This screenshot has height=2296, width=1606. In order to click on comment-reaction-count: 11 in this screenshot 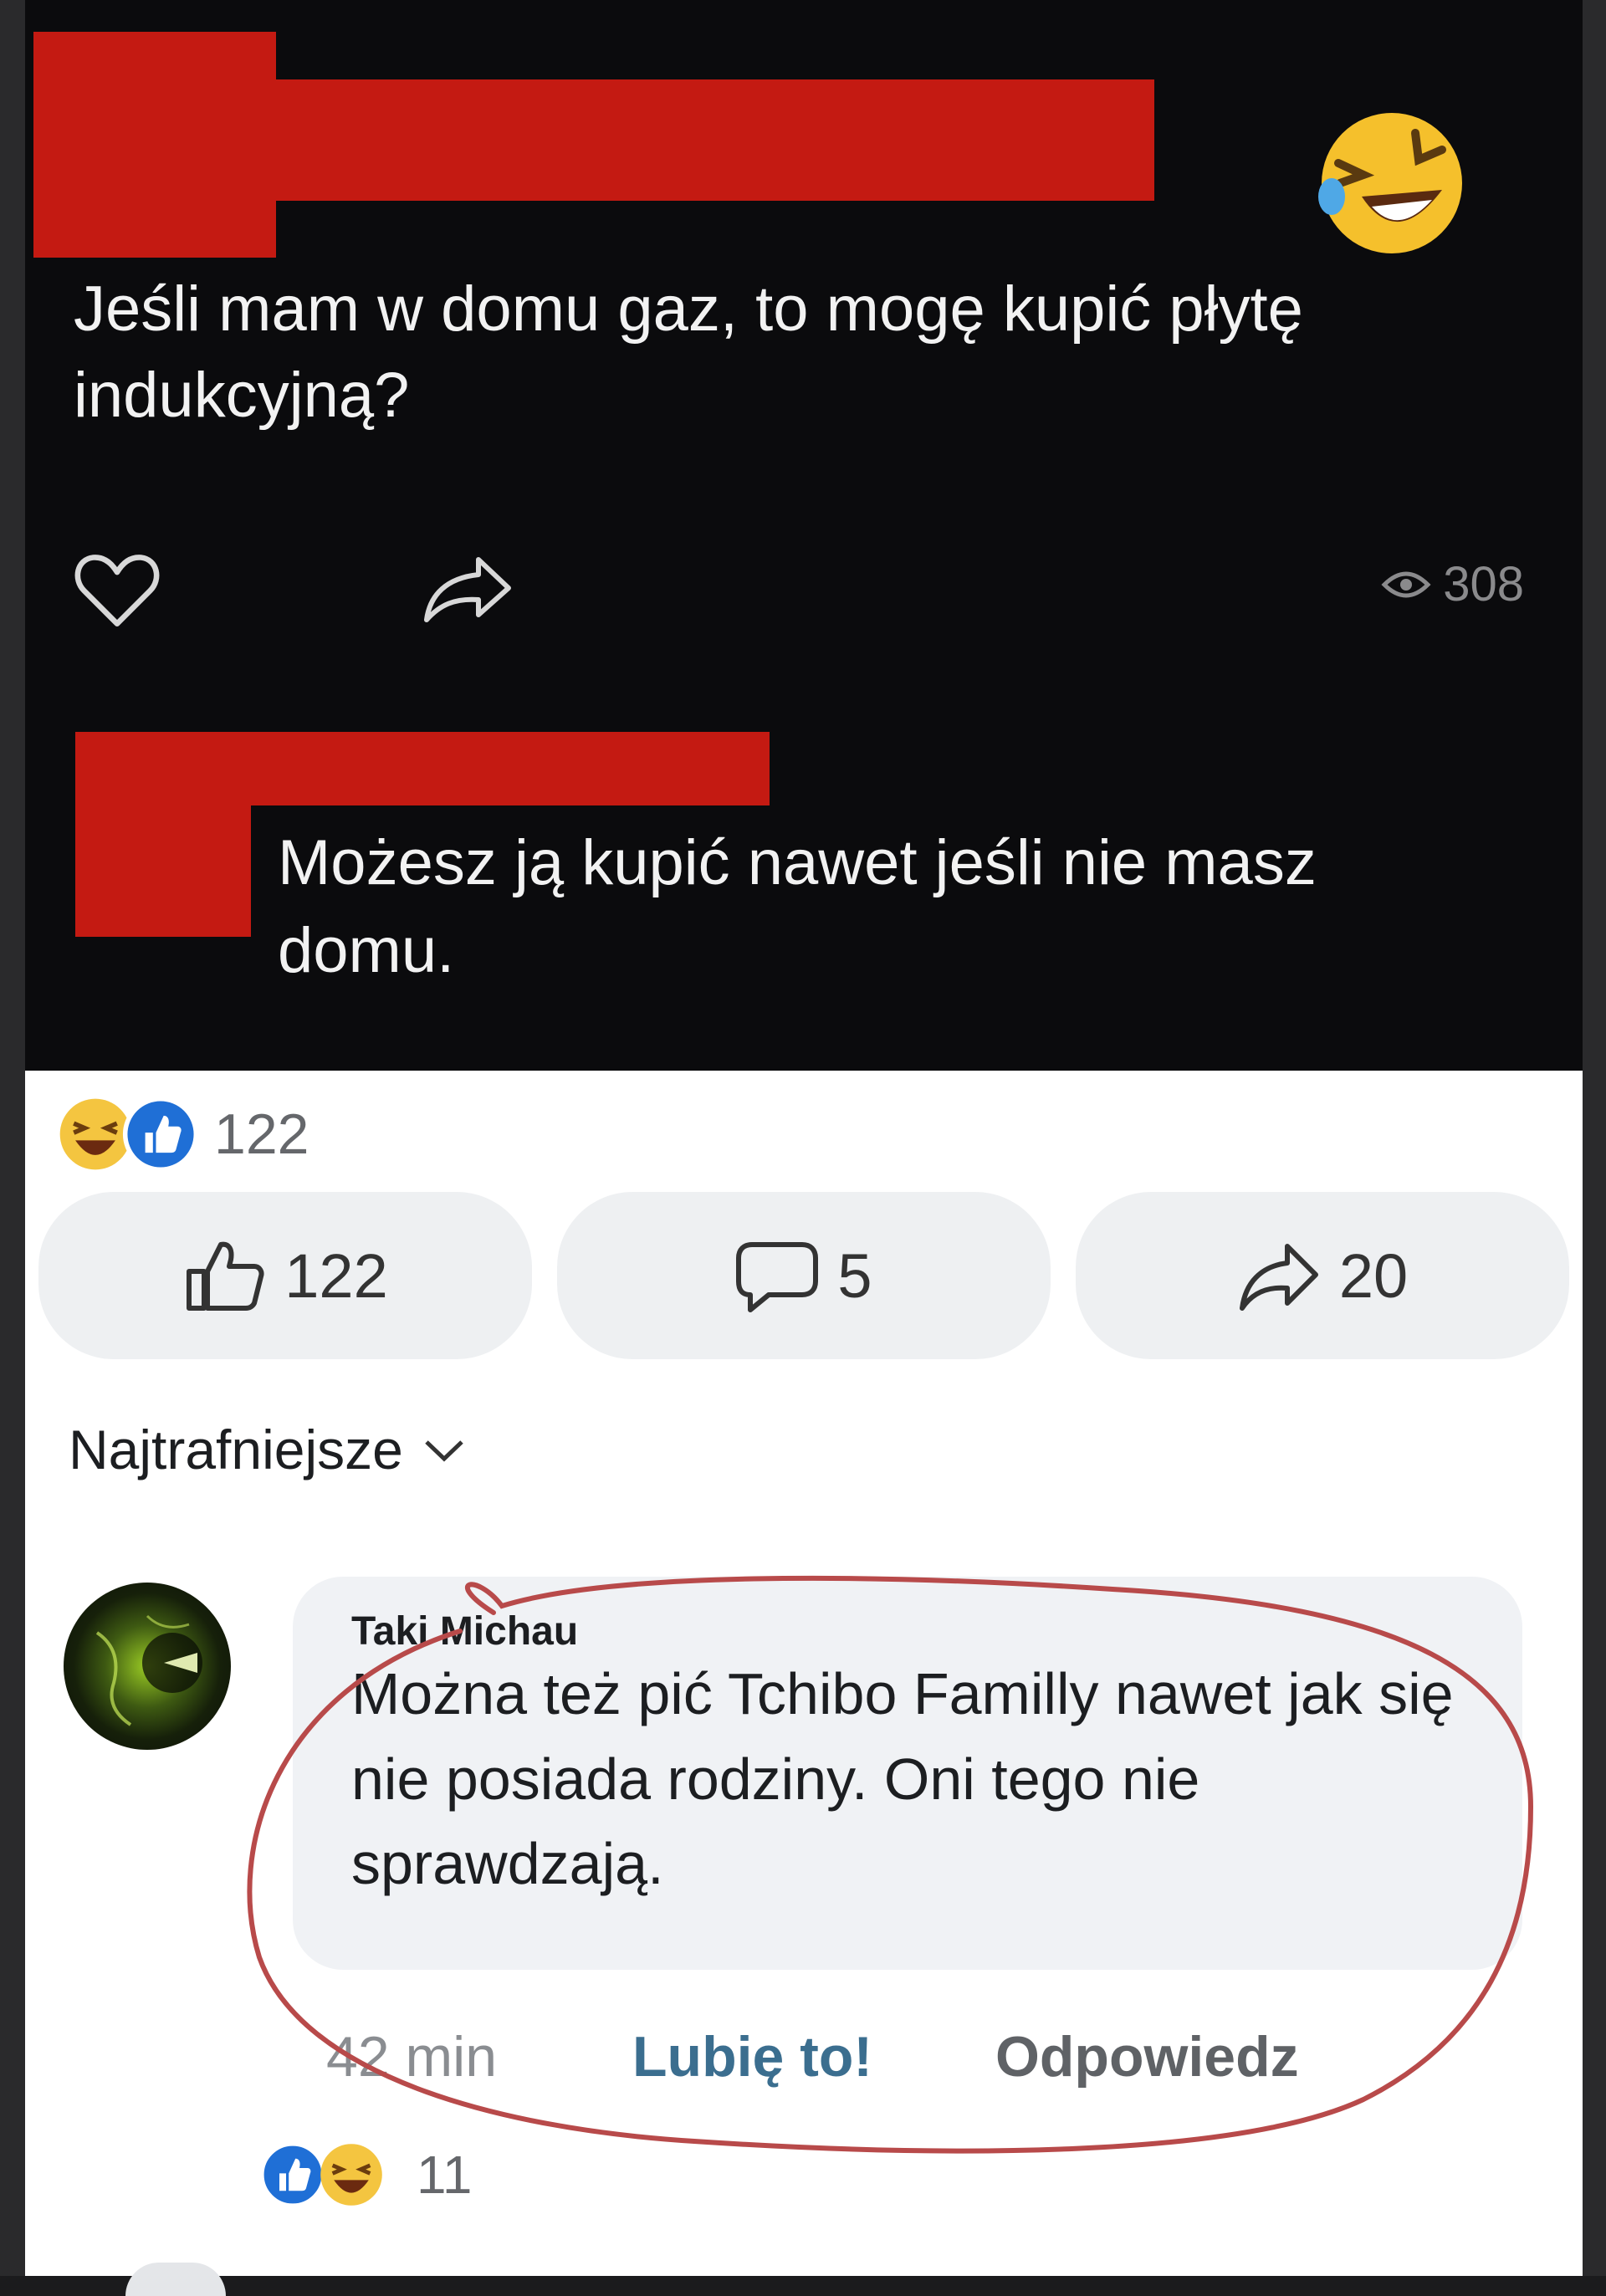, I will do `click(445, 2175)`.